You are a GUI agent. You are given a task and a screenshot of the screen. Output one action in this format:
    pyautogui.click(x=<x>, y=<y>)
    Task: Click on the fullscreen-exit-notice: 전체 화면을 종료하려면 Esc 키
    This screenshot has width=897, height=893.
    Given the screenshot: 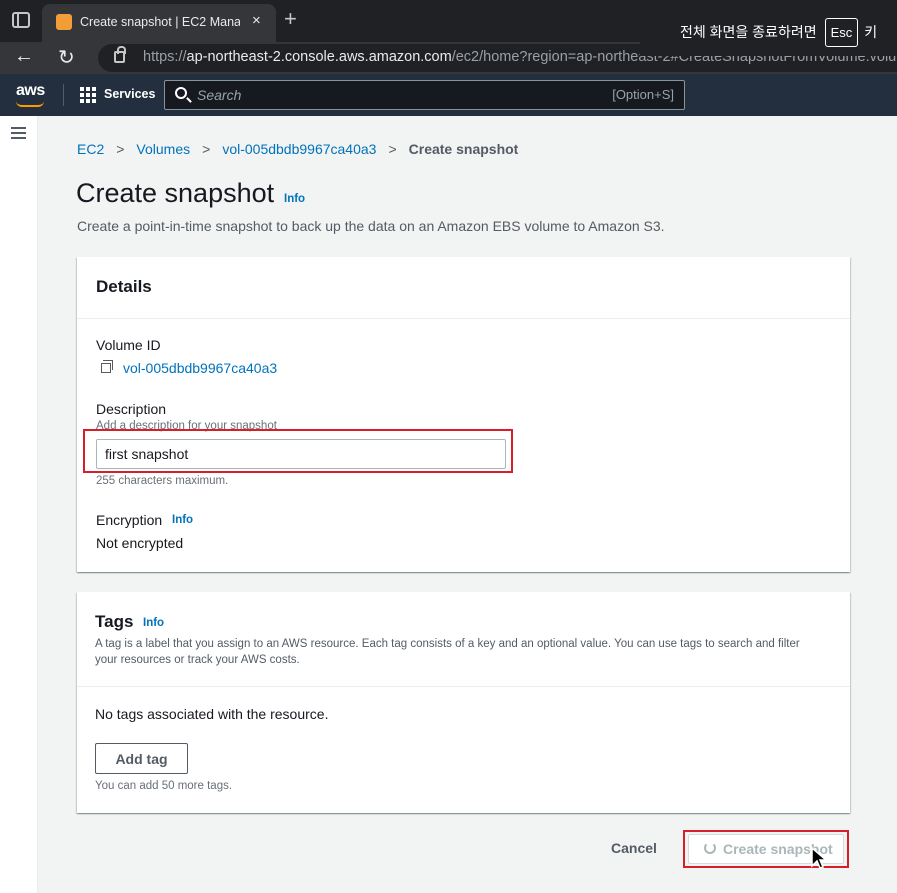 What is the action you would take?
    pyautogui.click(x=768, y=32)
    